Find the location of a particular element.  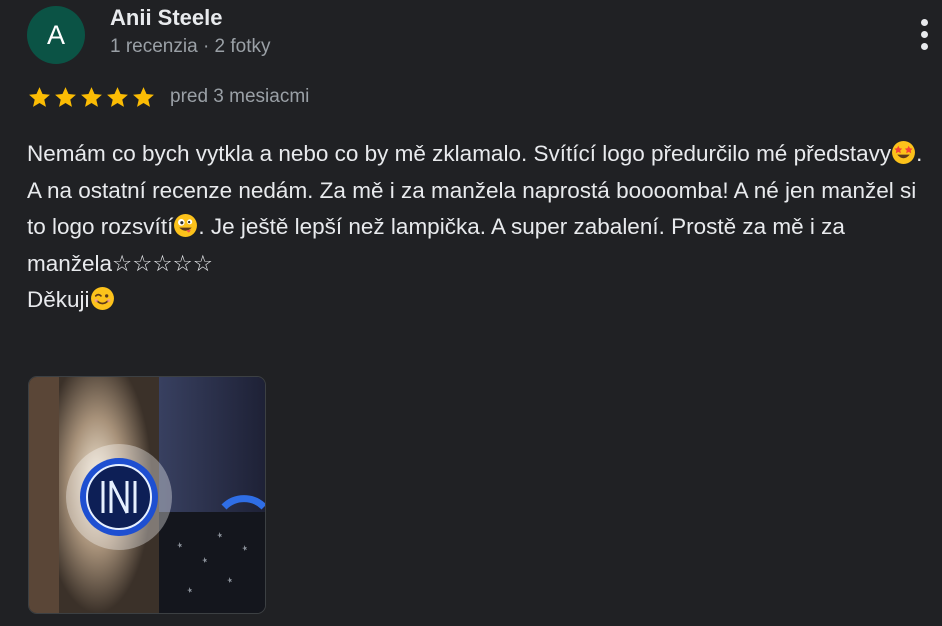

more-vertical-icon is located at coordinates (924, 22).